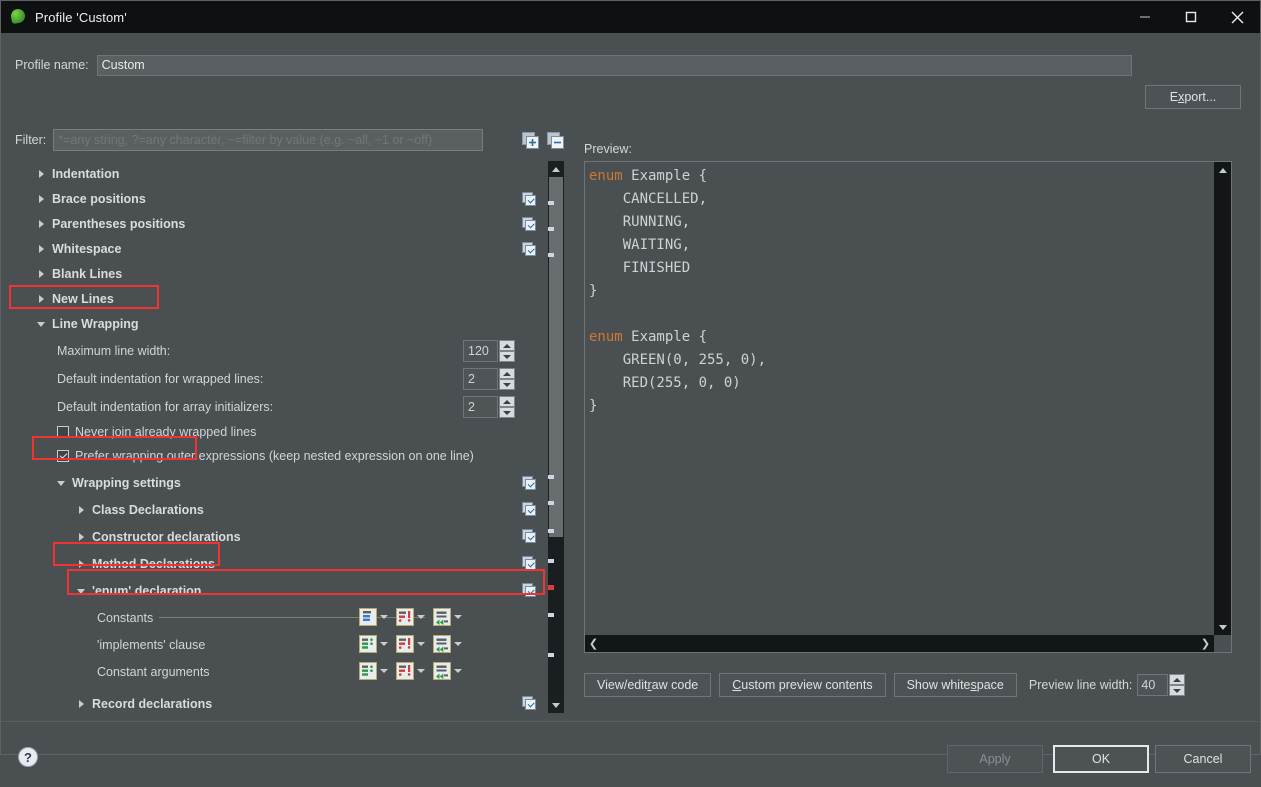 Image resolution: width=1261 pixels, height=787 pixels. What do you see at coordinates (282, 644) in the screenshot?
I see `wrap-row-implements-clause: 'implements' clause` at bounding box center [282, 644].